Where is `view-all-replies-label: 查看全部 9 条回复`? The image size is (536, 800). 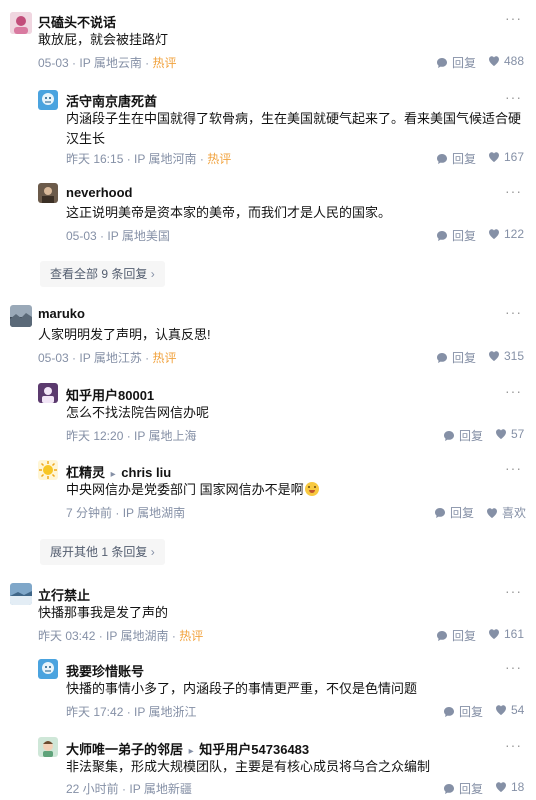
view-all-replies-label: 查看全部 9 条回复 is located at coordinates (99, 274).